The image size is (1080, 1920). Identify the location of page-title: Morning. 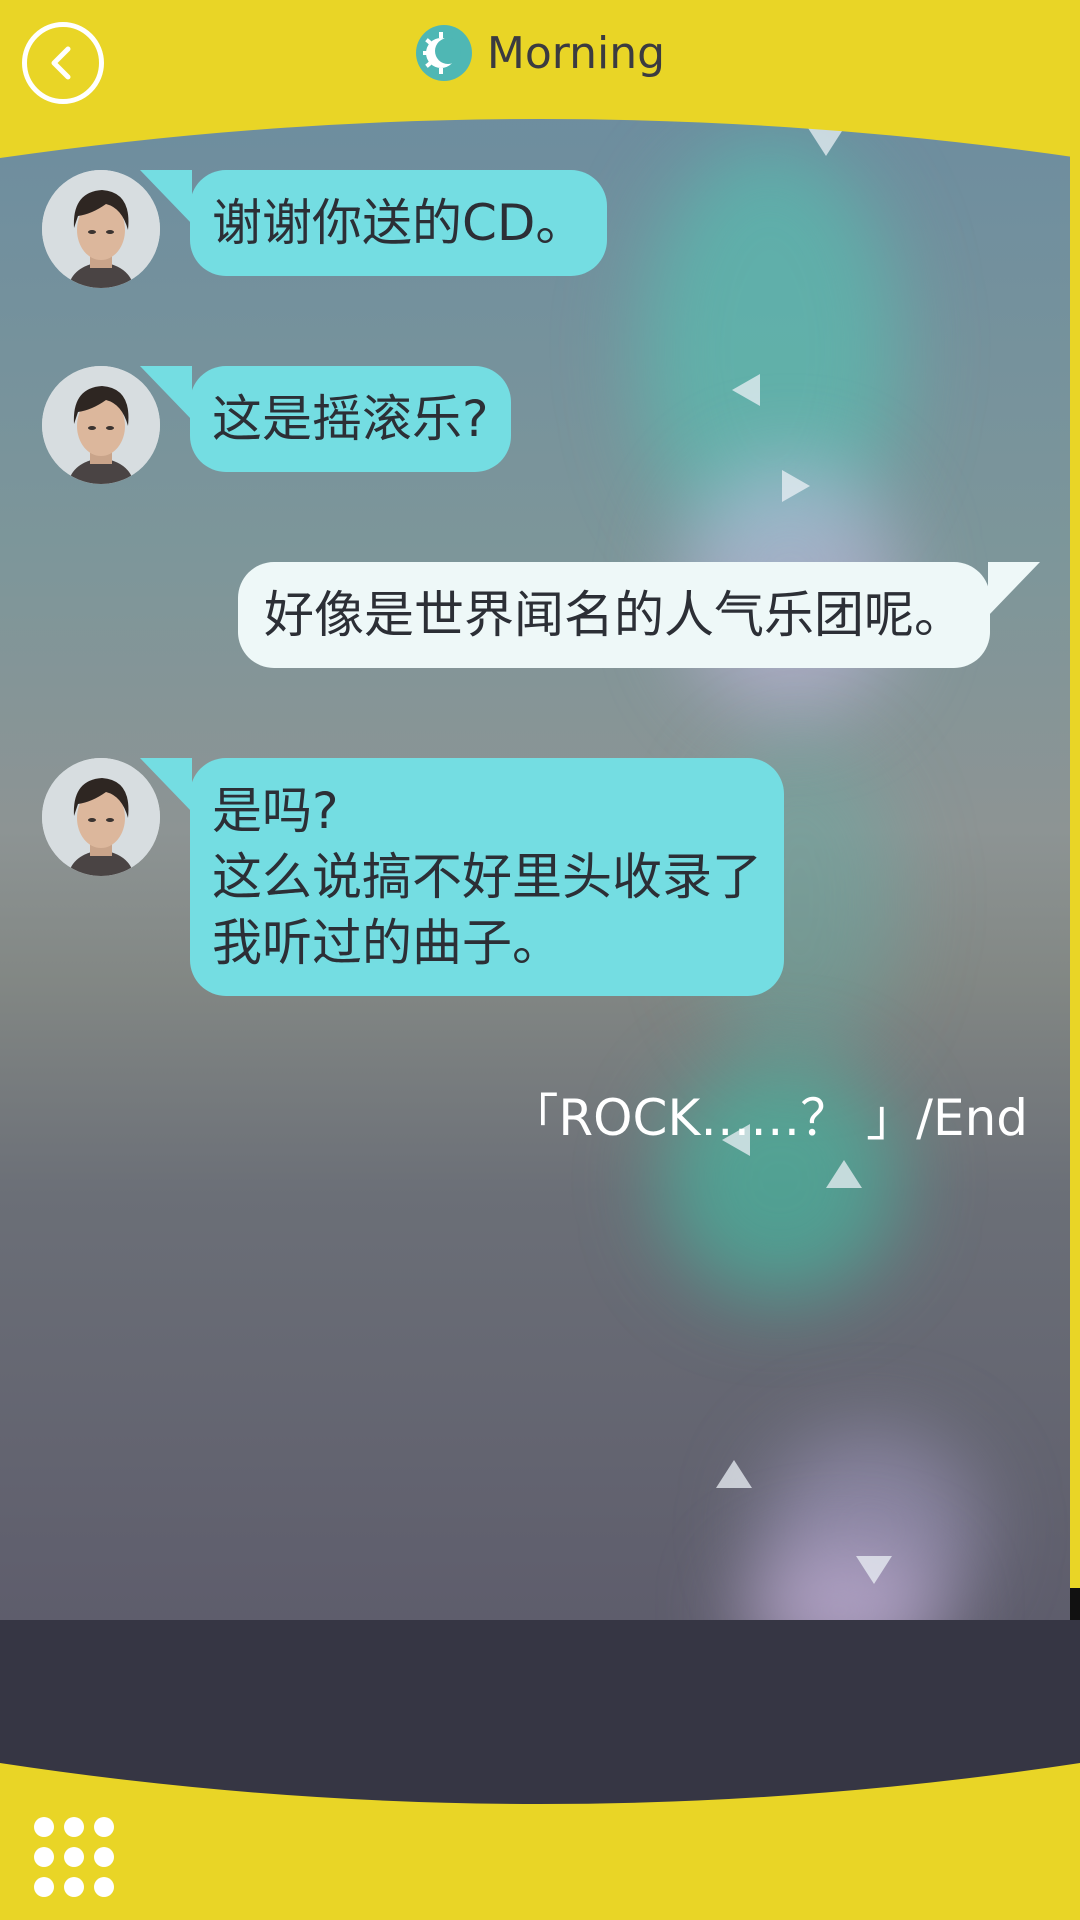
(576, 53).